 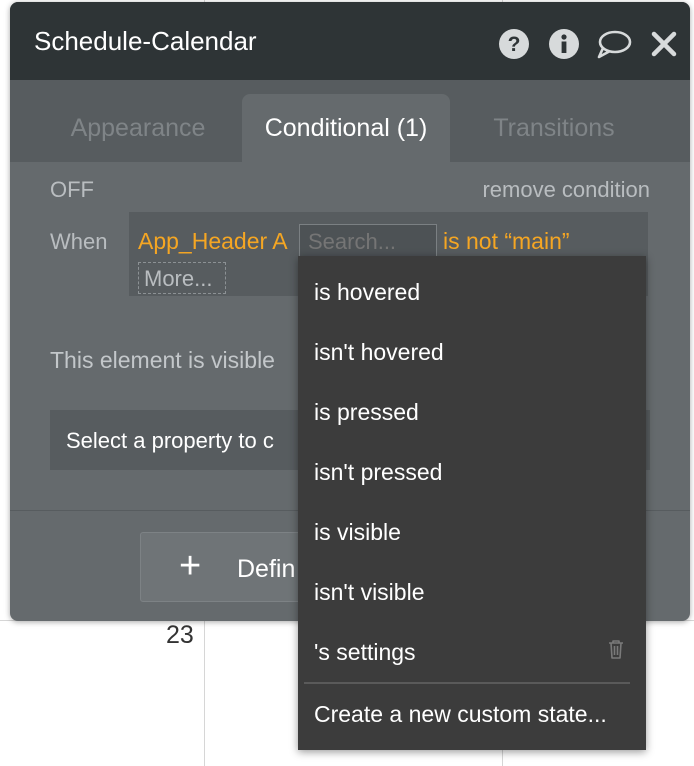 I want to click on title-bar: Schedule-Calendar ?, so click(x=350, y=41).